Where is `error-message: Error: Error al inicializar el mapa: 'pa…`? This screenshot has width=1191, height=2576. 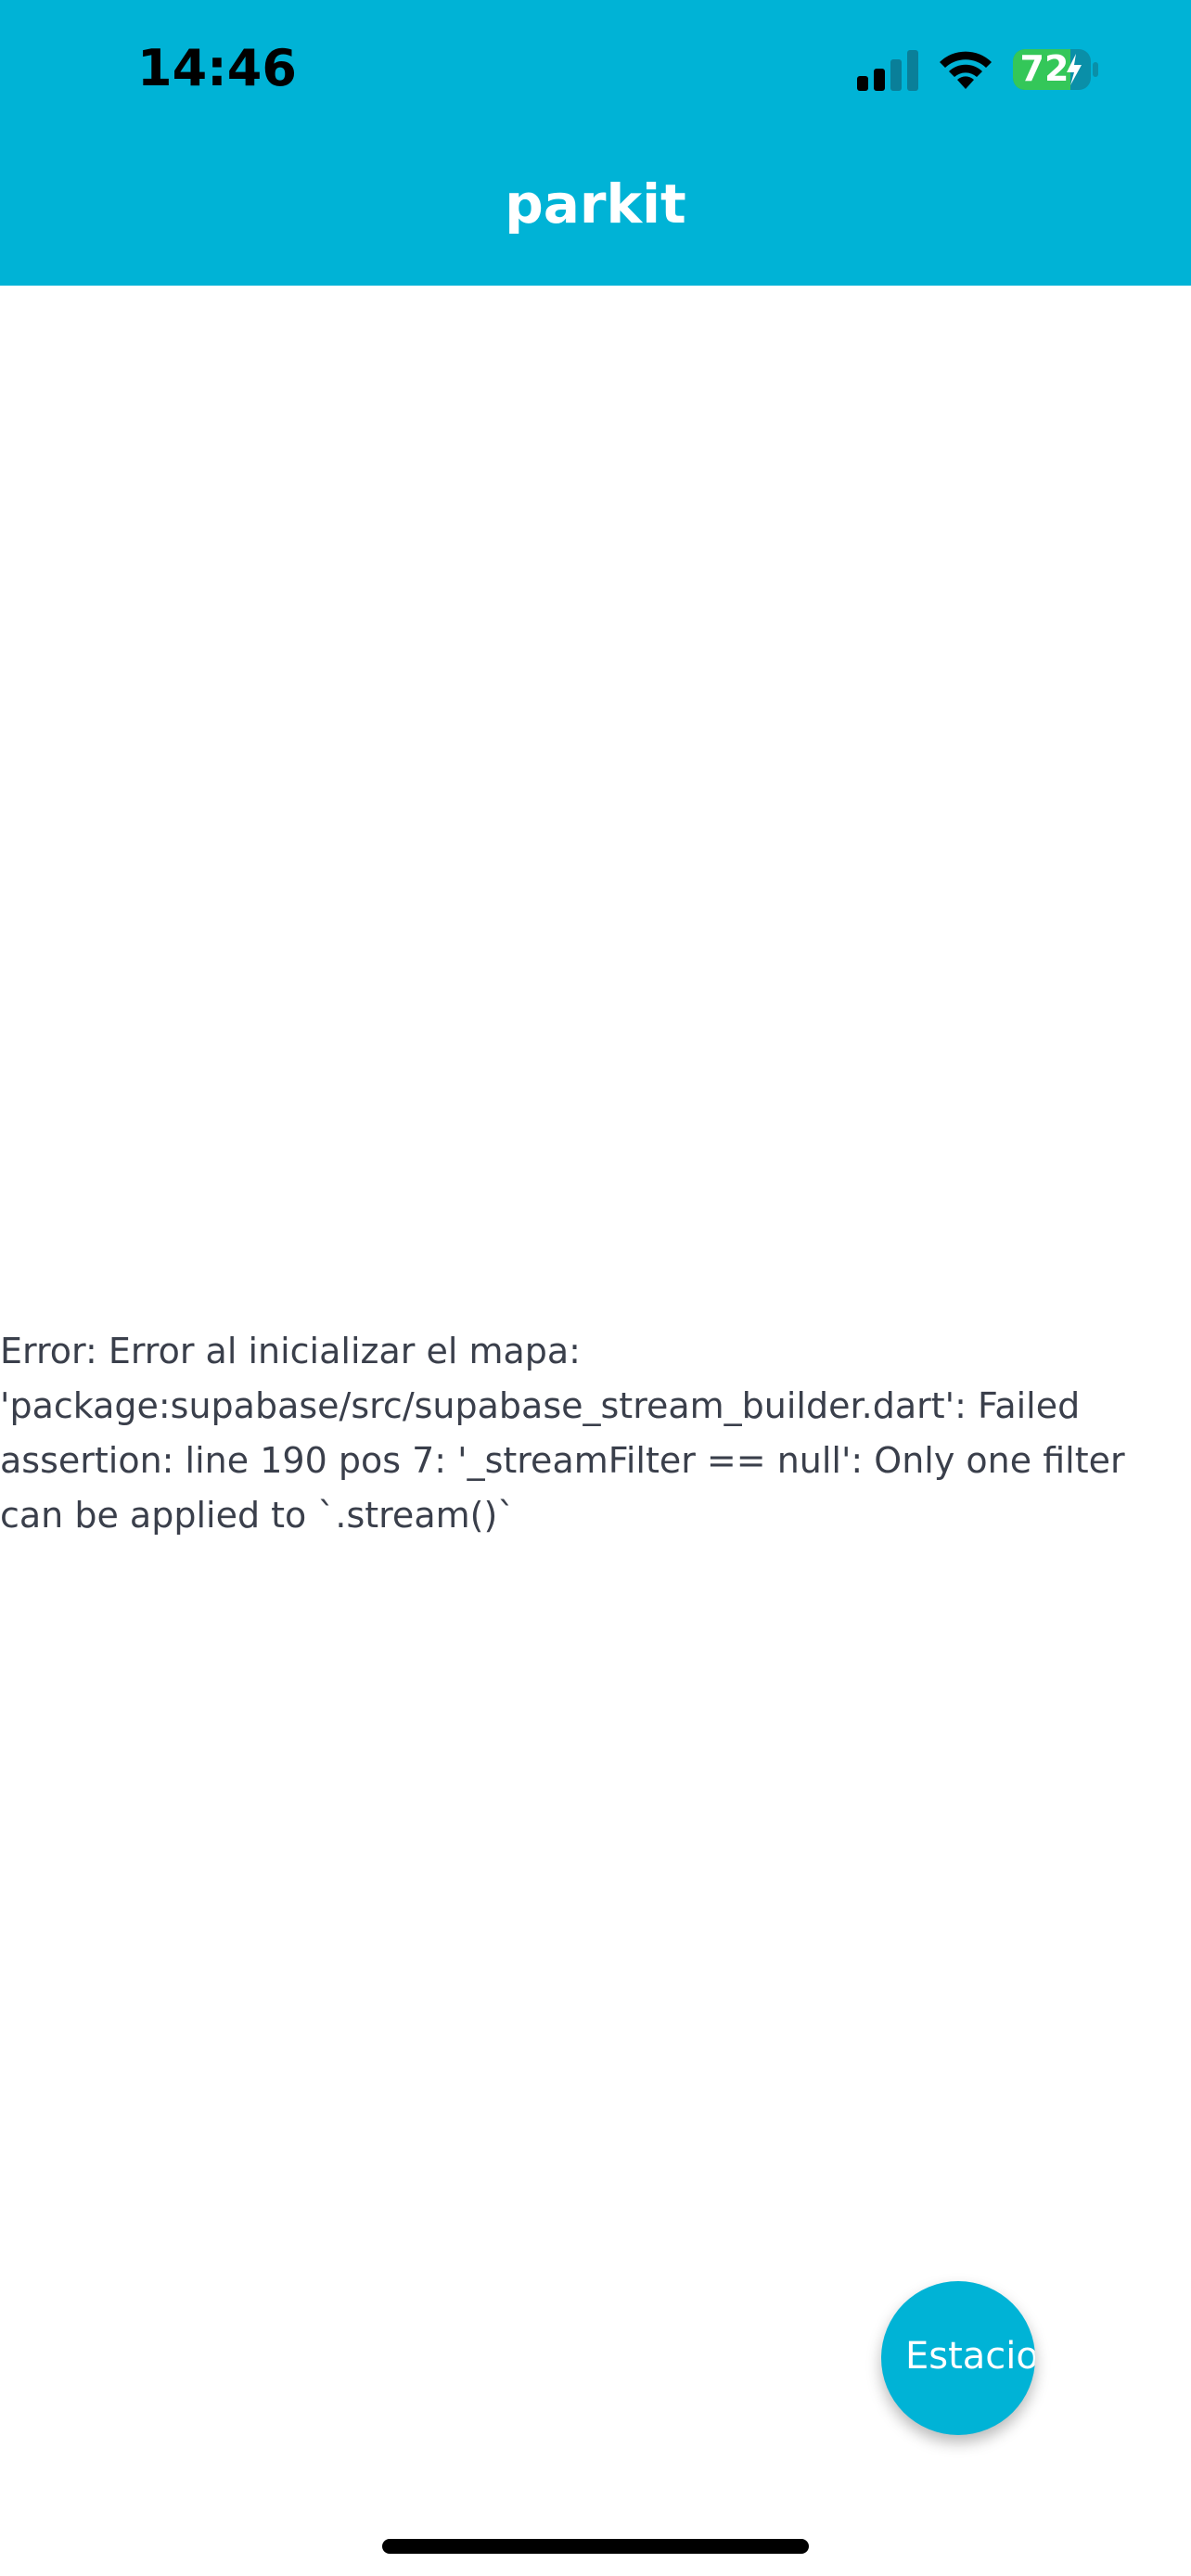
error-message: Error: Error al inicializar el mapa: 'pa… is located at coordinates (562, 1433).